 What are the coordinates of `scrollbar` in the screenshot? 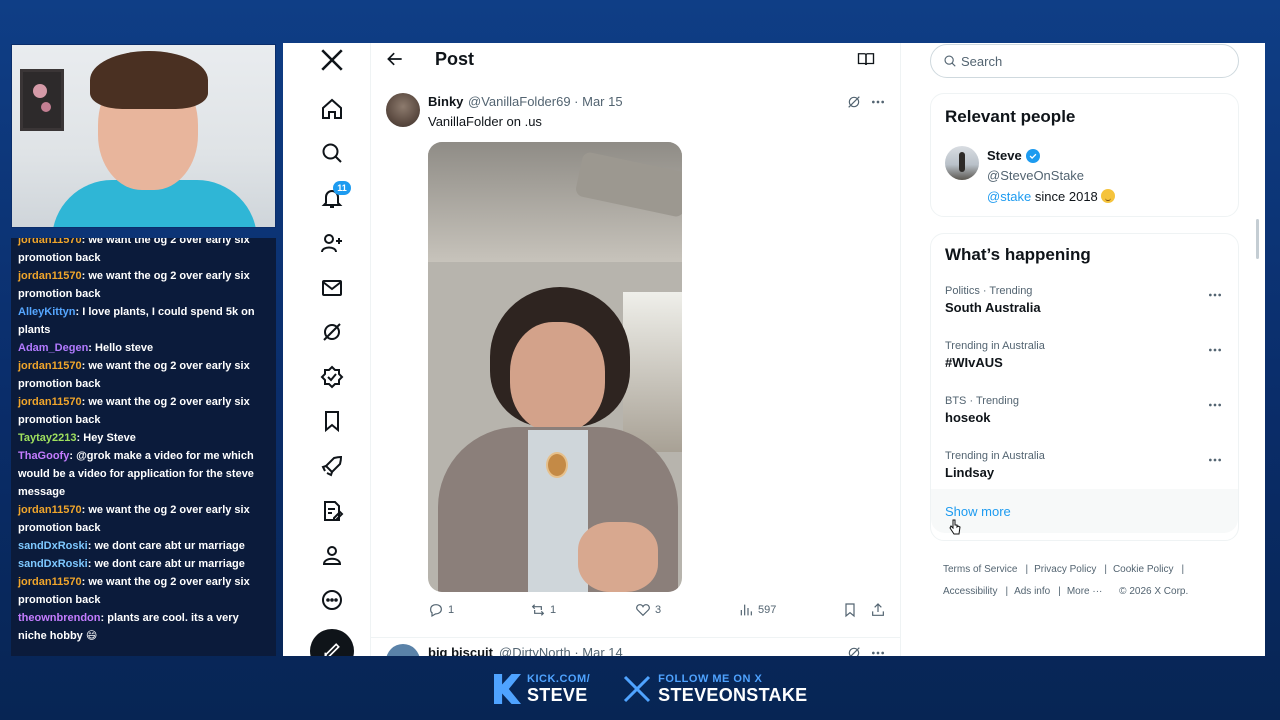 It's located at (1257, 239).